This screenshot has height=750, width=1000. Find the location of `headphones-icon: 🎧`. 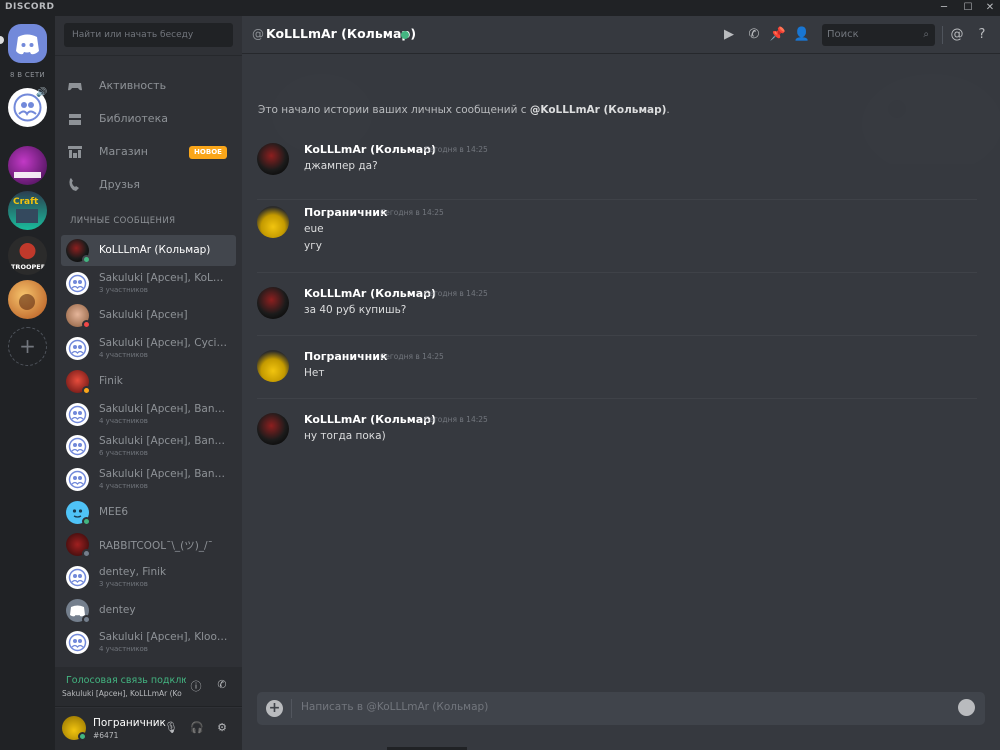

headphones-icon: 🎧 is located at coordinates (197, 729).